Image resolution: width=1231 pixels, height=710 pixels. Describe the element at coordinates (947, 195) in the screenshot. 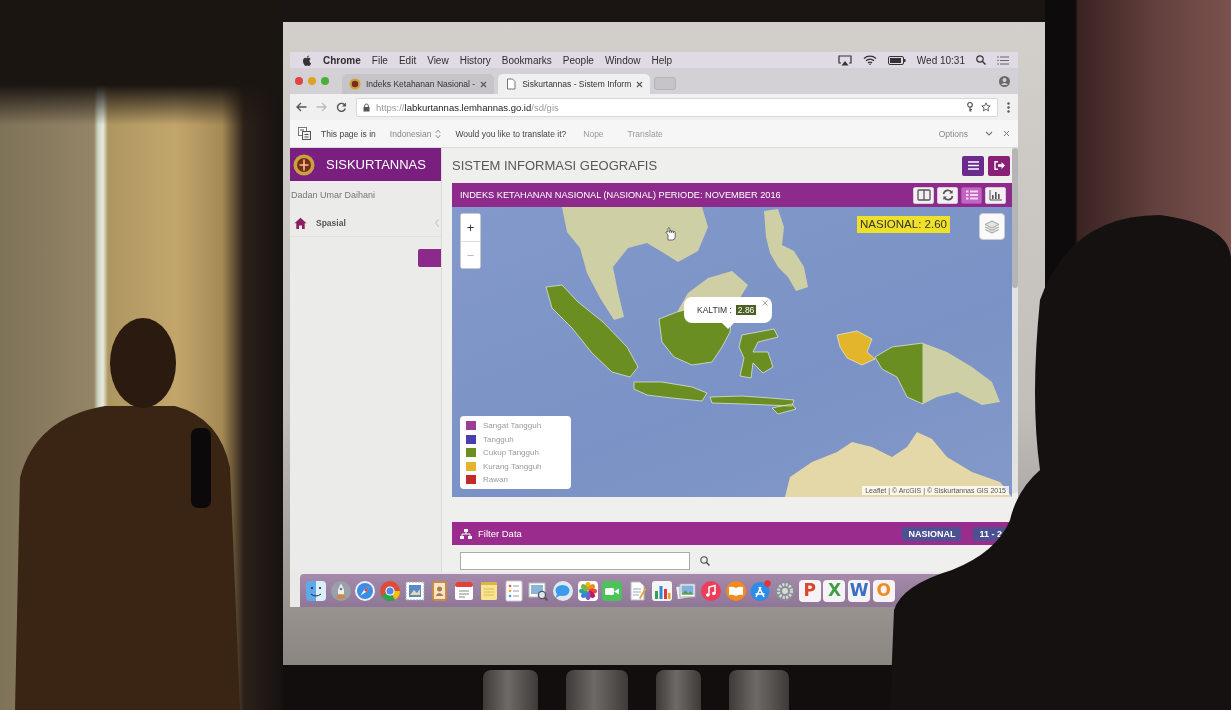

I see `refresh-icon` at that location.